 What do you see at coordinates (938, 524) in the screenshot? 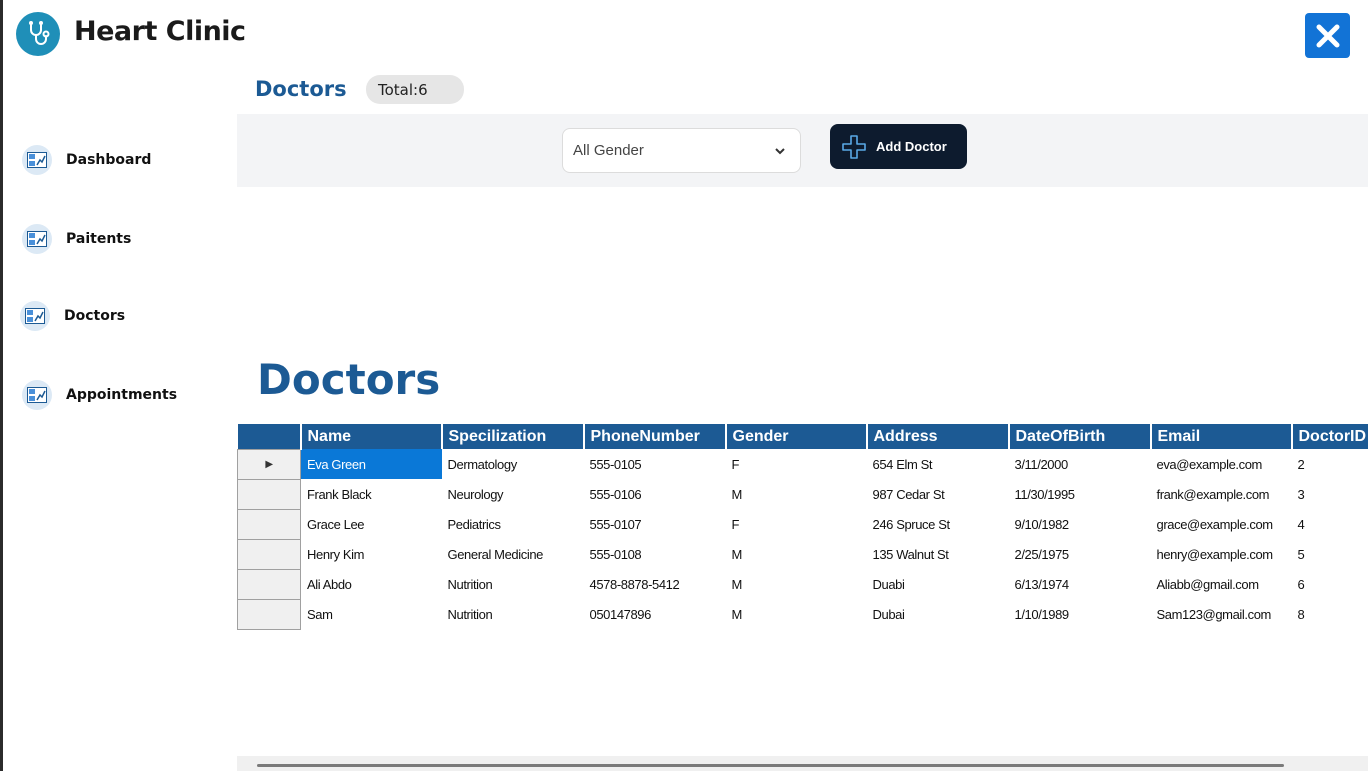
I see `table-cell: 246 Spruce St` at bounding box center [938, 524].